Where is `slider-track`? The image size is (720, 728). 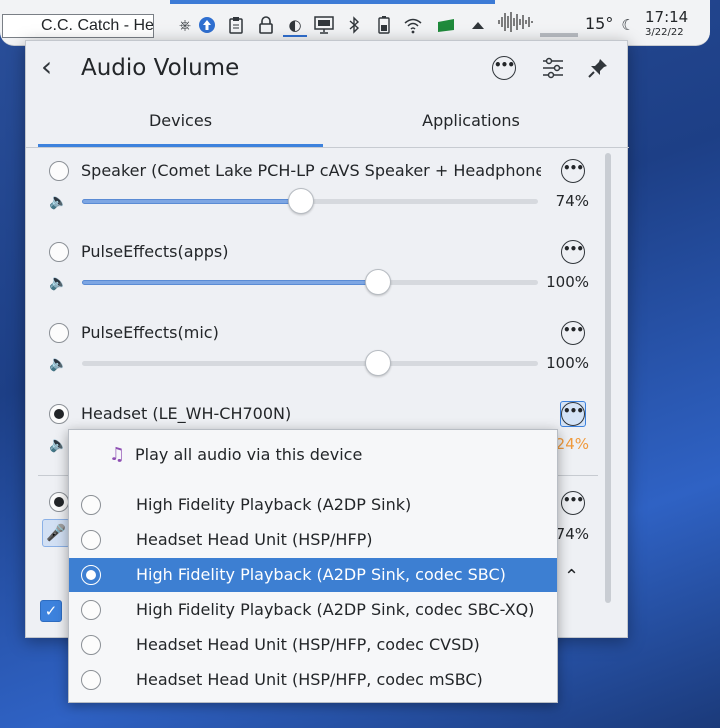
slider-track is located at coordinates (310, 363).